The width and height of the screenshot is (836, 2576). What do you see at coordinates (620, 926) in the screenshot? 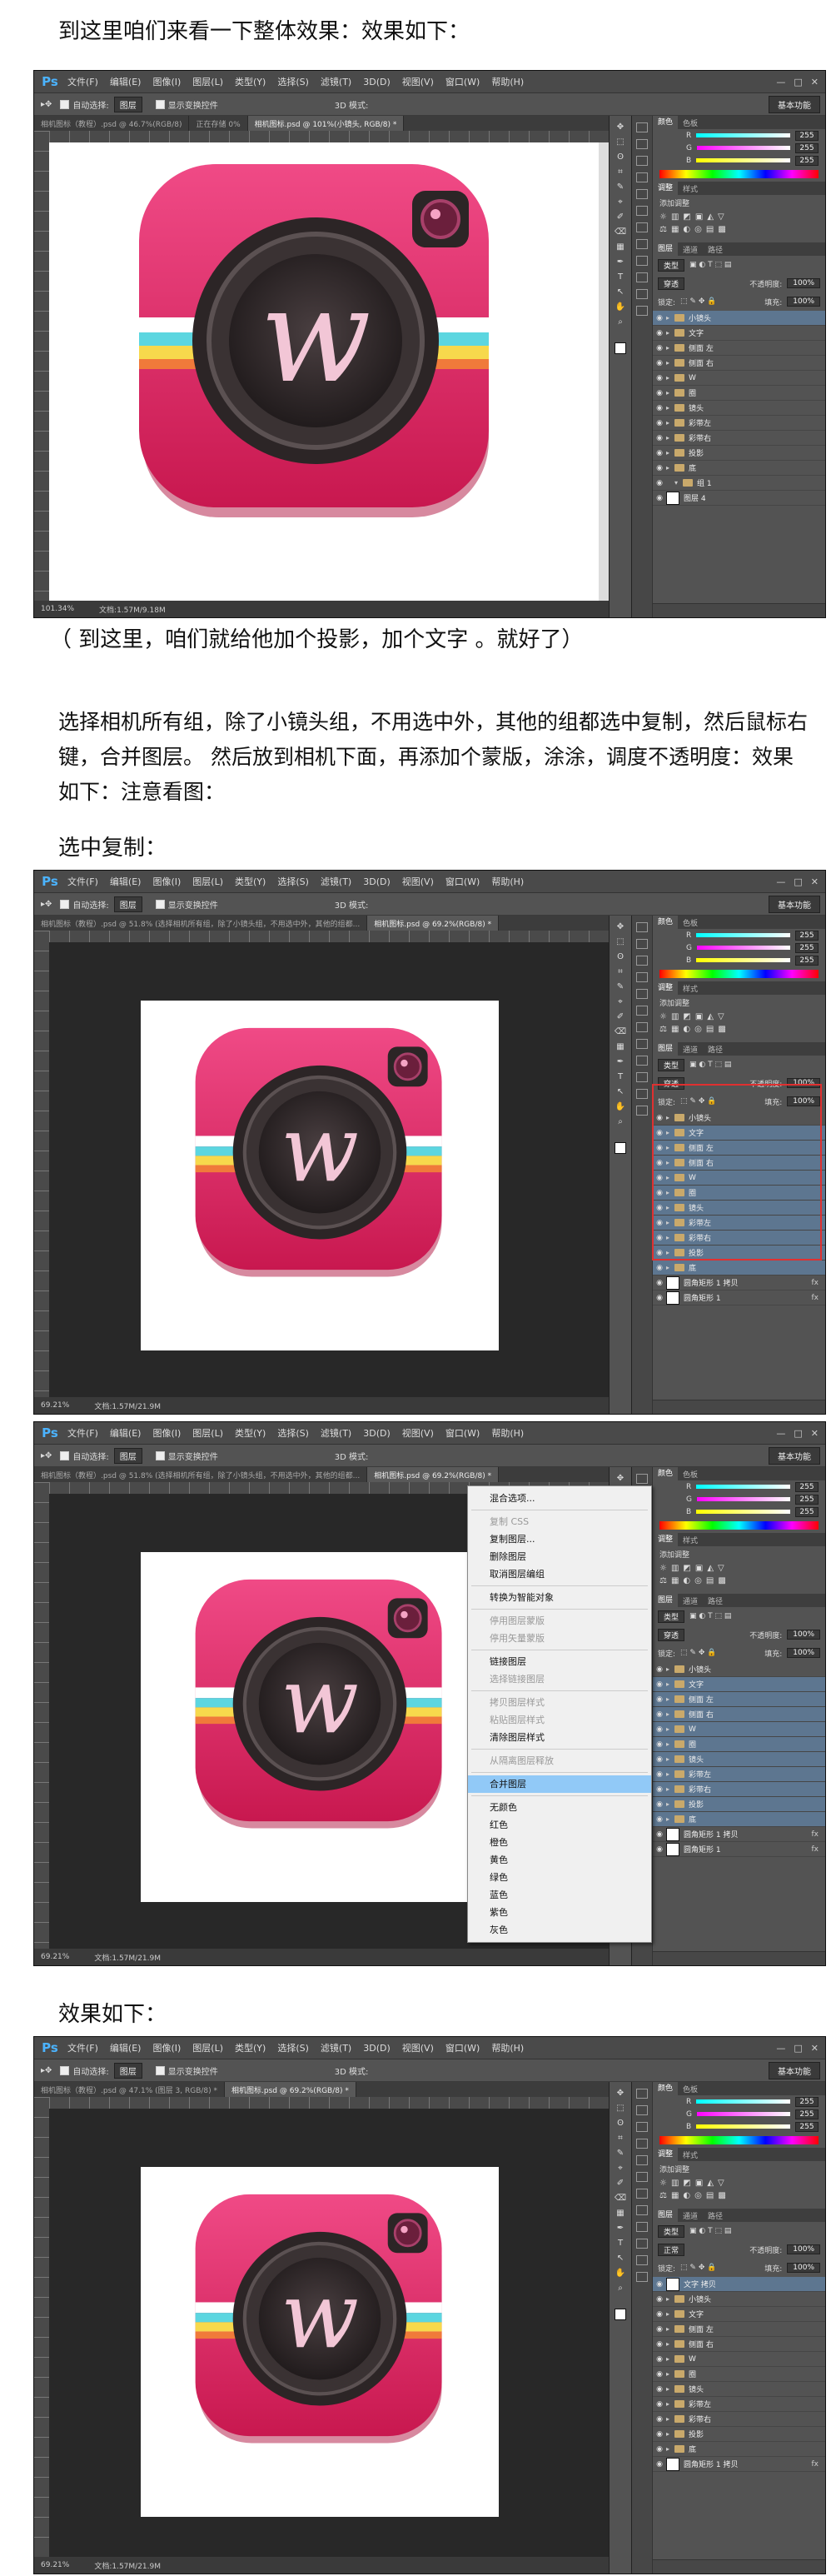
I see `move-tool-icon: ✥` at bounding box center [620, 926].